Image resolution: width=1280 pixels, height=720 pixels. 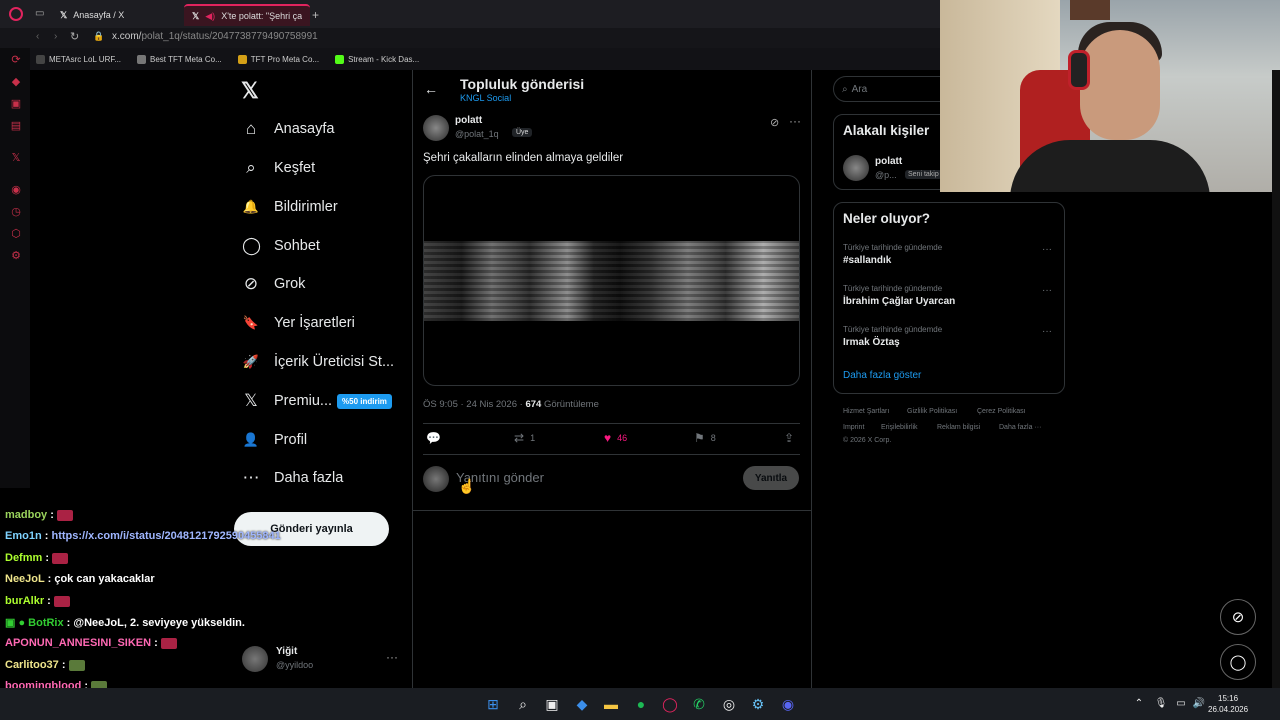 What do you see at coordinates (932, 411) in the screenshot?
I see `footer-link: Gizlilik Politikası` at bounding box center [932, 411].